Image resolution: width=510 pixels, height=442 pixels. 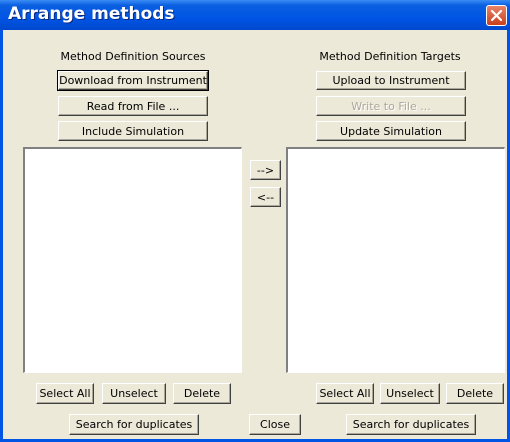 I want to click on upload-to-instrument-button: Upload to Instrument, so click(x=391, y=80).